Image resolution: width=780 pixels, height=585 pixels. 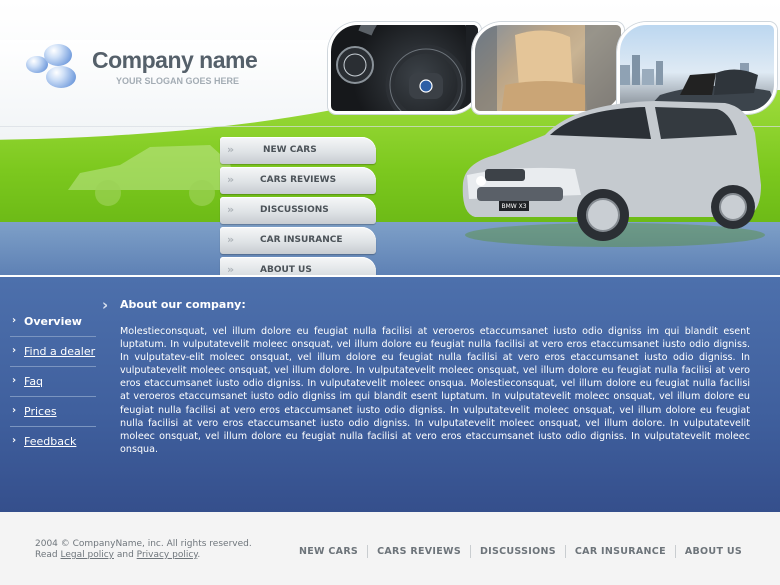 I want to click on car-image: BMW X3, so click(x=613, y=174).